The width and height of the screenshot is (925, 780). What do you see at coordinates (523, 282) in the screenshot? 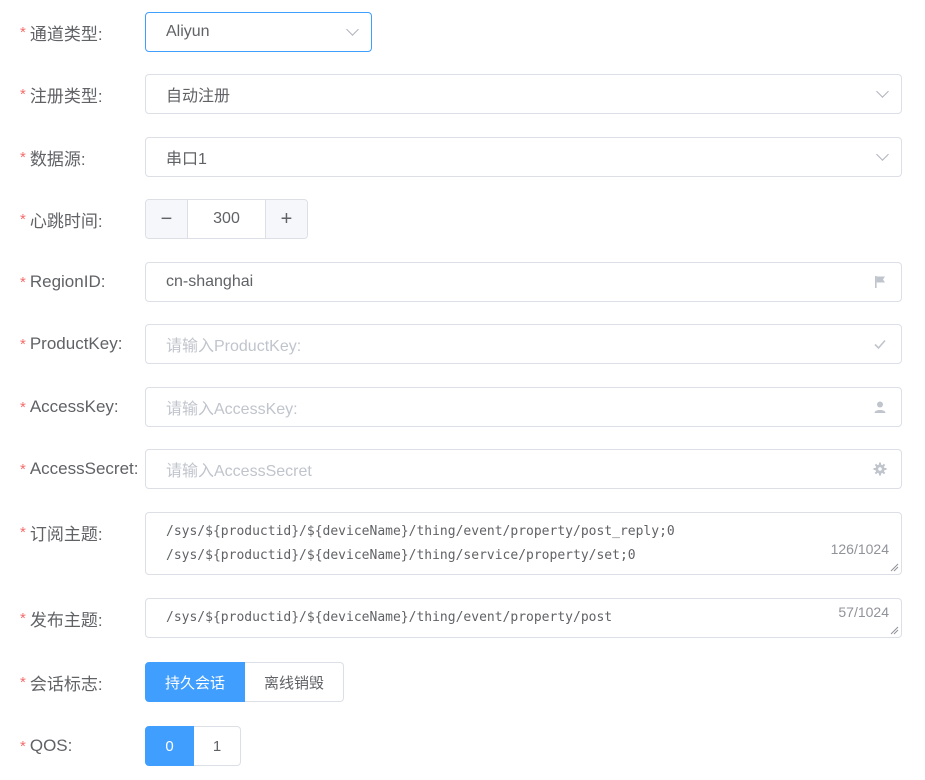
I see `region-id-input: cn-shanghai` at bounding box center [523, 282].